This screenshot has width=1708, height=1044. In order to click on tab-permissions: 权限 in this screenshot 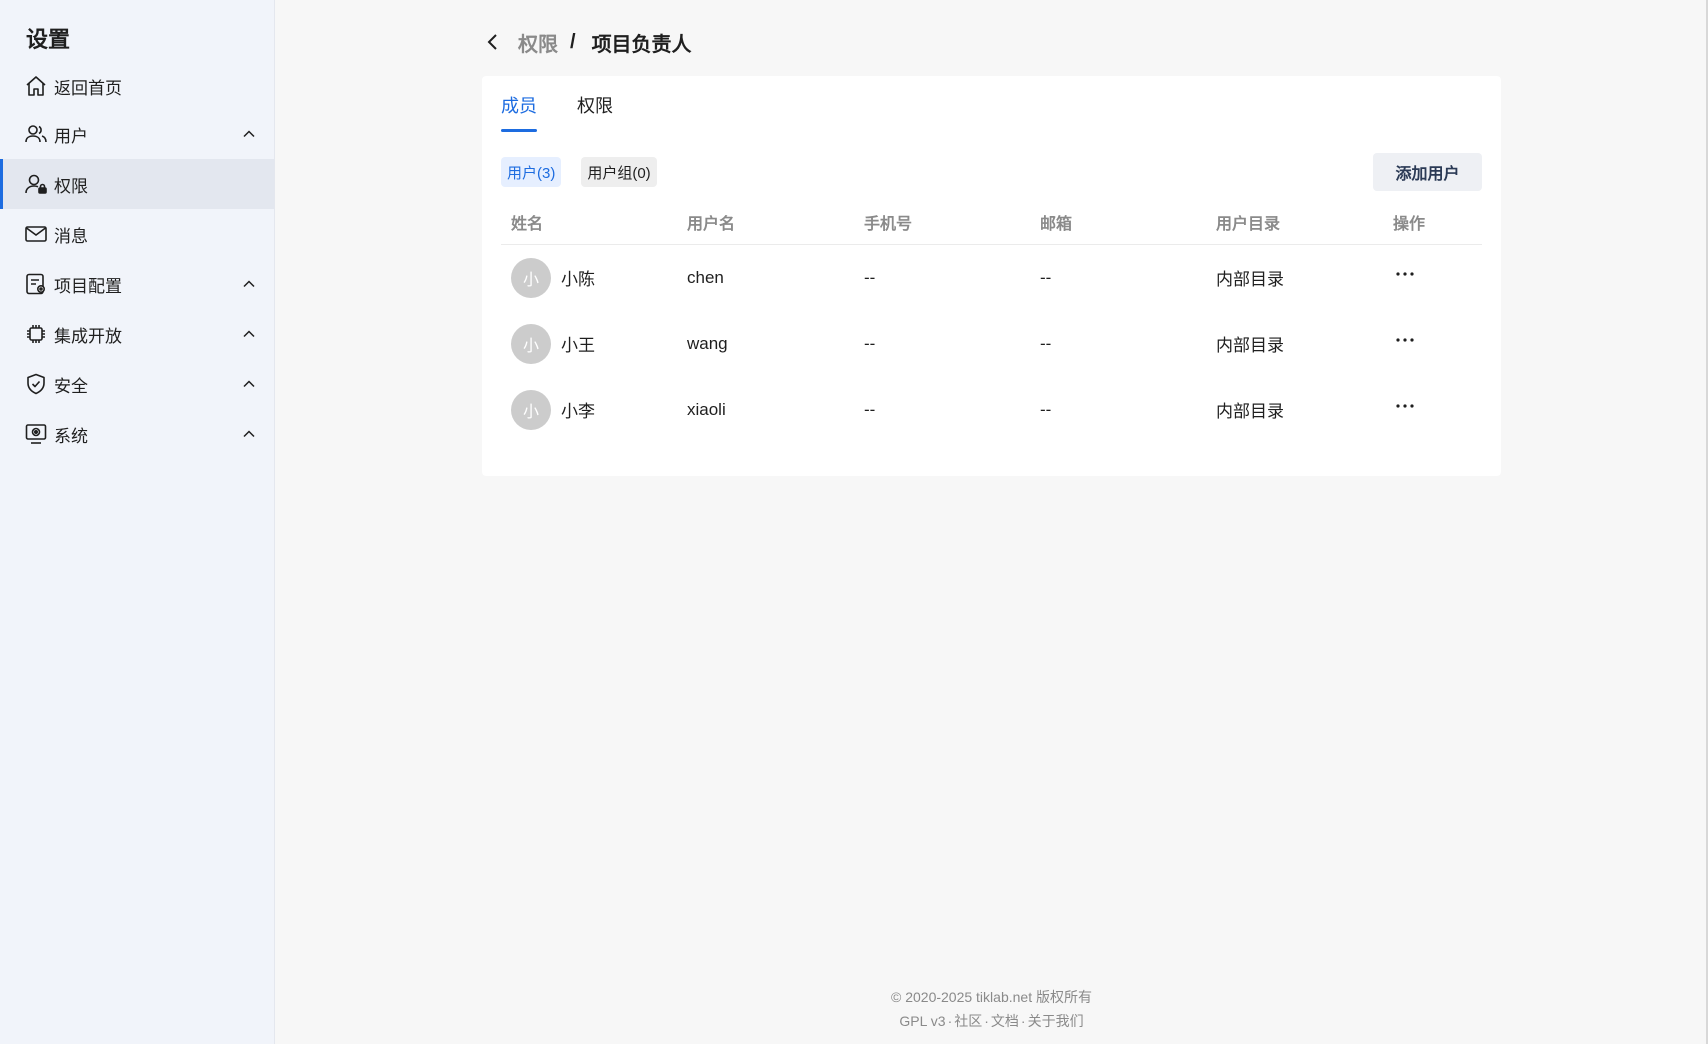, I will do `click(595, 112)`.